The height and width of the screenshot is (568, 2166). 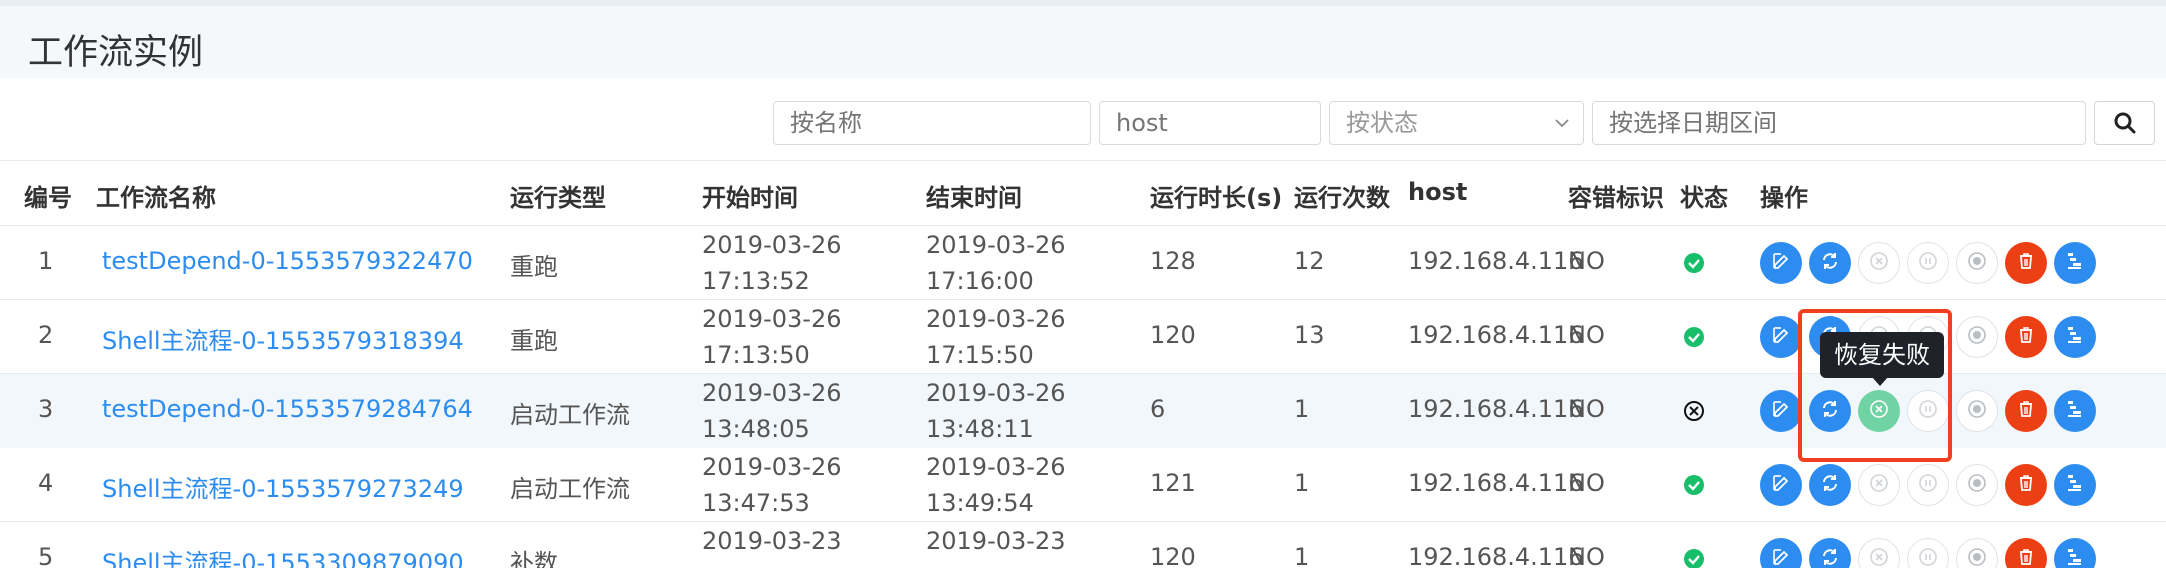 I want to click on cell-start-time: 2019-03-23, so click(x=771, y=541).